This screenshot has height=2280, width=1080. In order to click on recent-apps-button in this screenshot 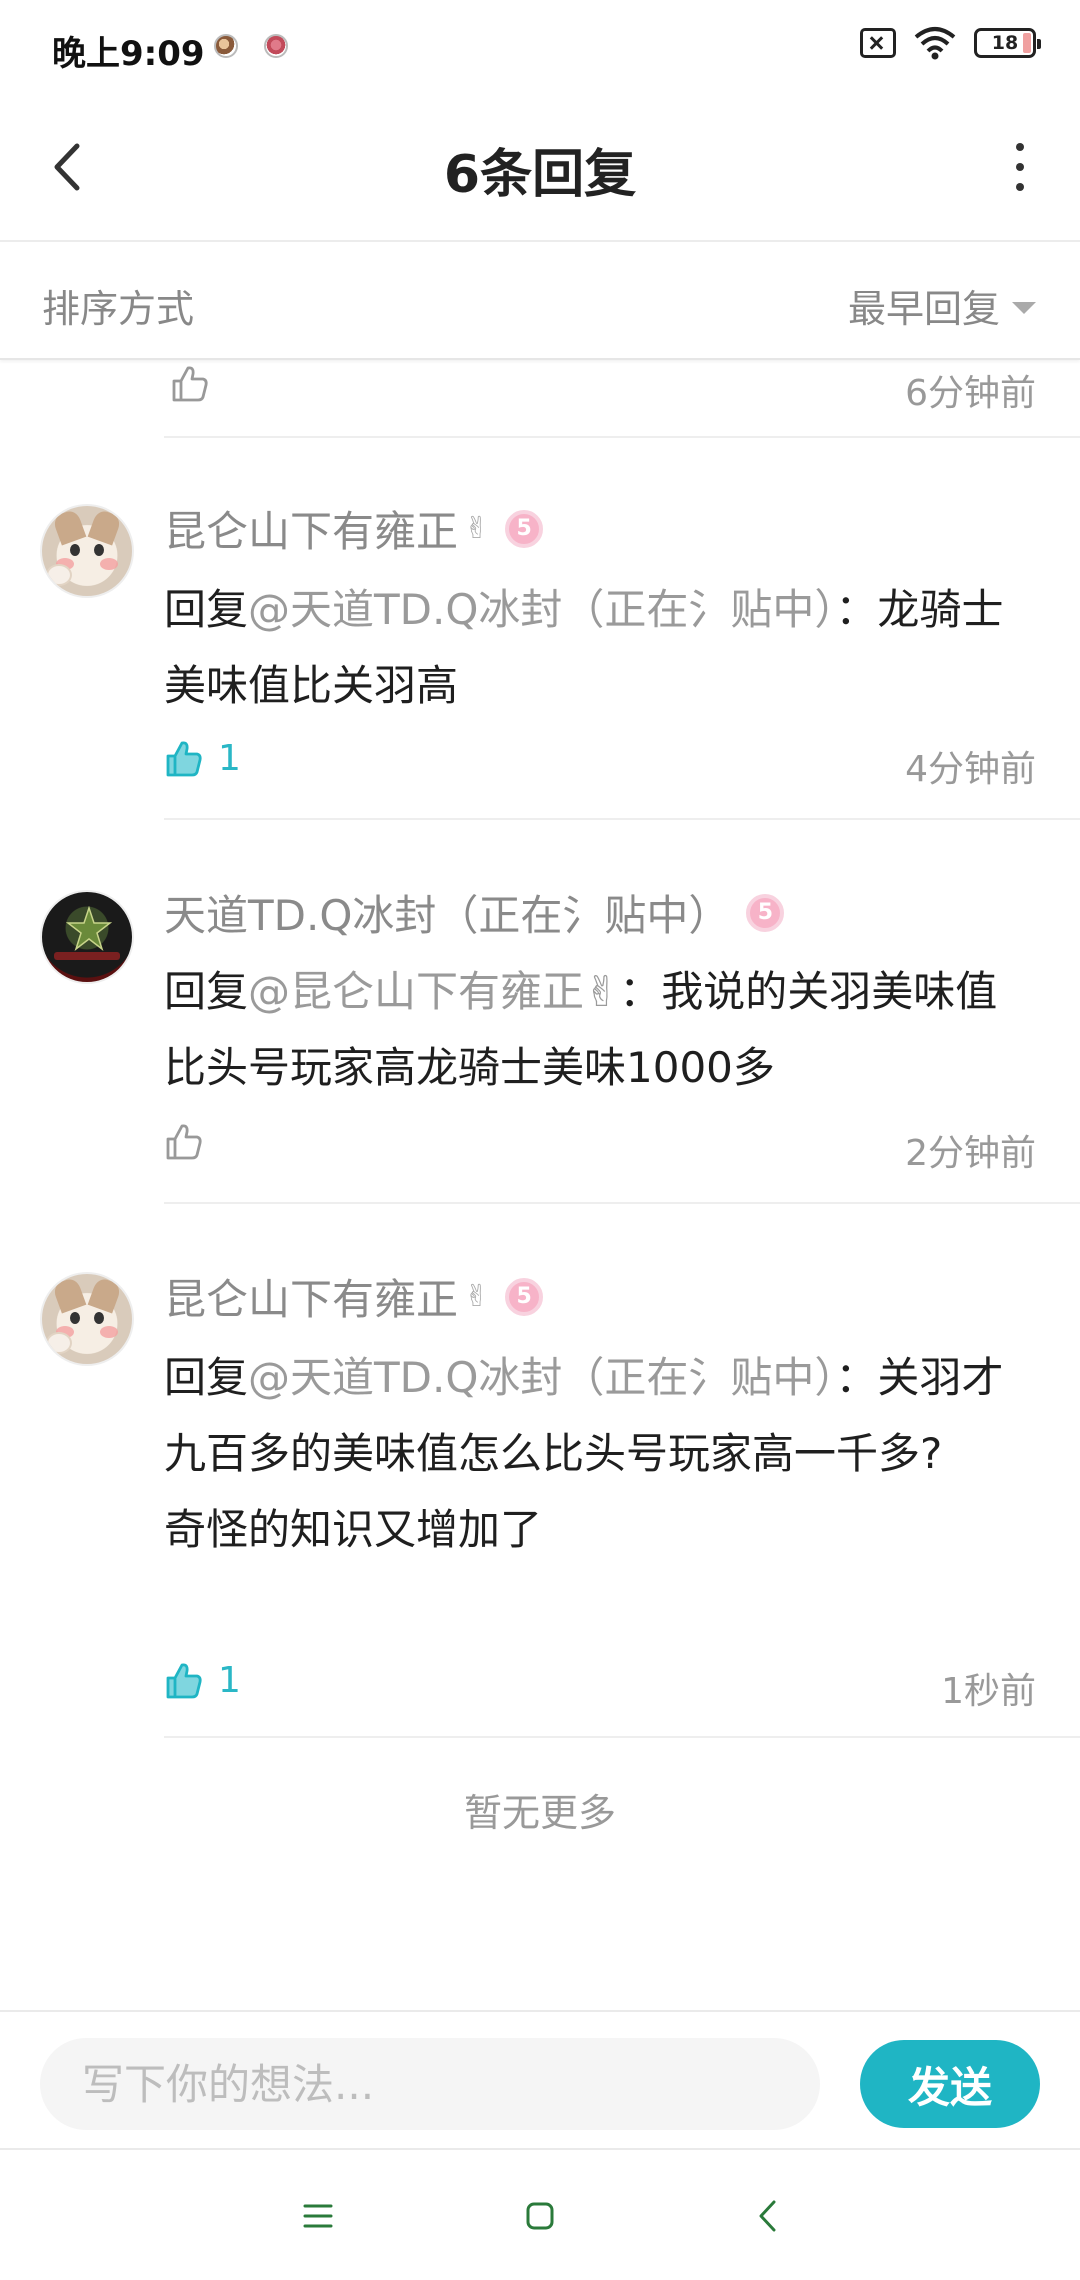, I will do `click(318, 2216)`.